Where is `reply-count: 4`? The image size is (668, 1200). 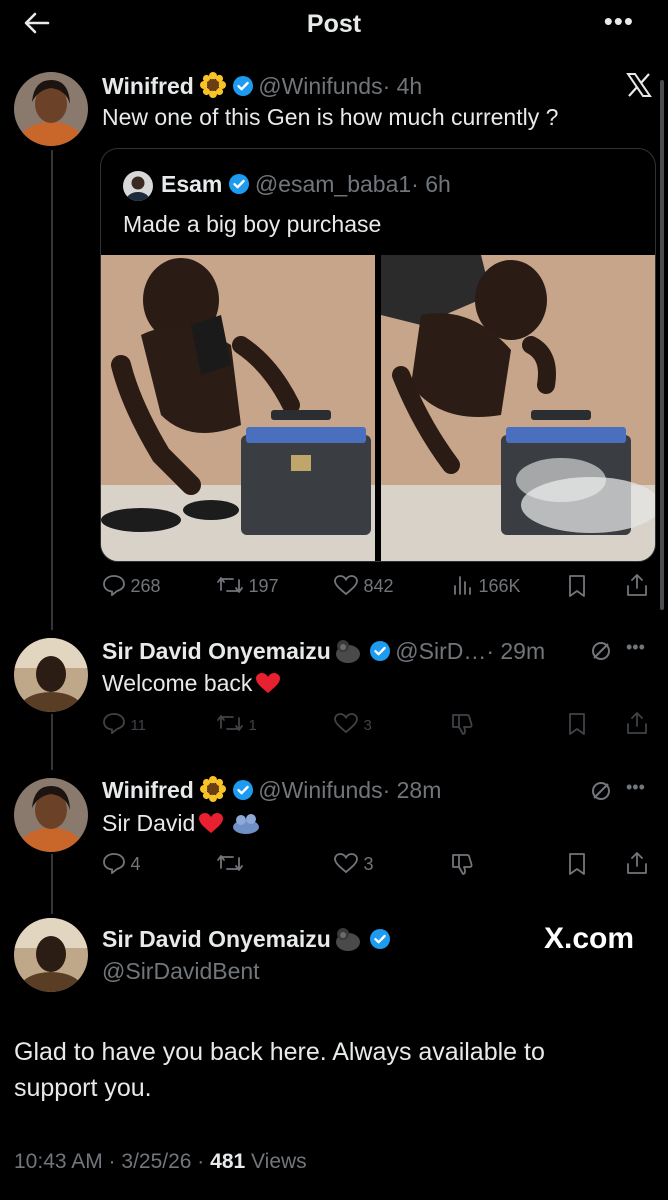
reply-count: 4 is located at coordinates (135, 864).